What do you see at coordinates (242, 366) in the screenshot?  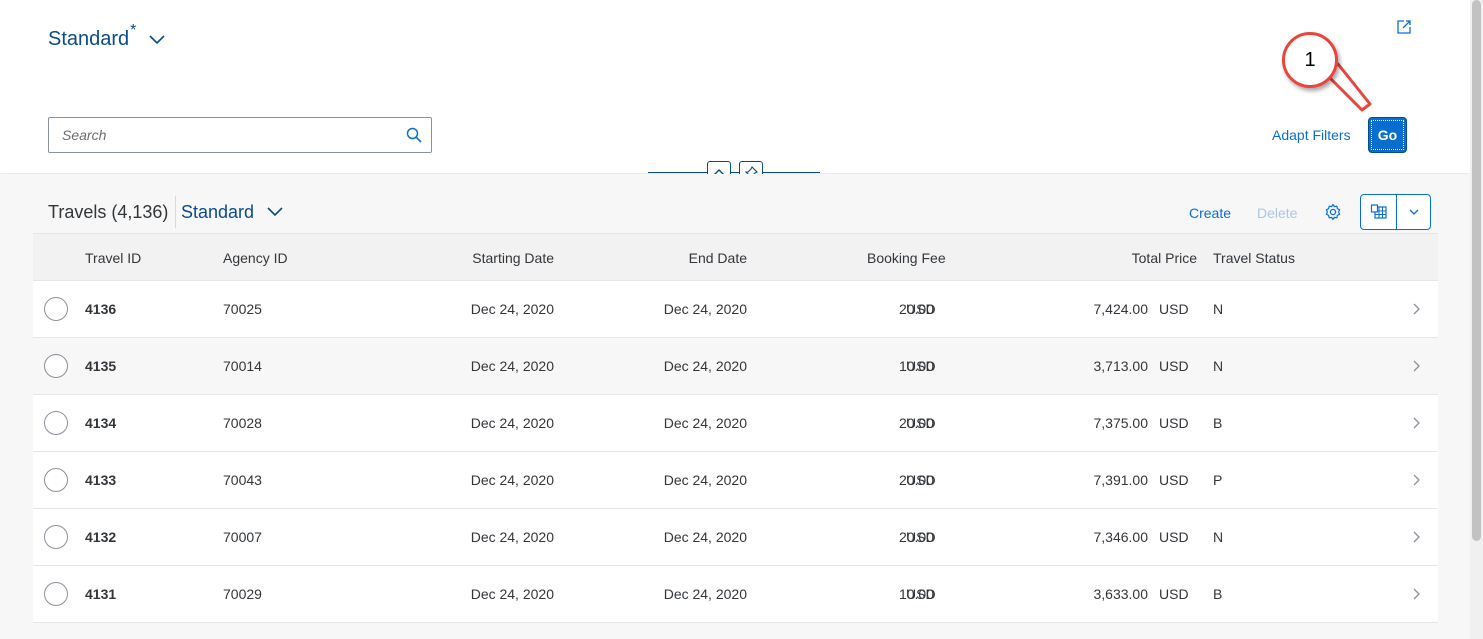 I see `agency-id-cell: 70014` at bounding box center [242, 366].